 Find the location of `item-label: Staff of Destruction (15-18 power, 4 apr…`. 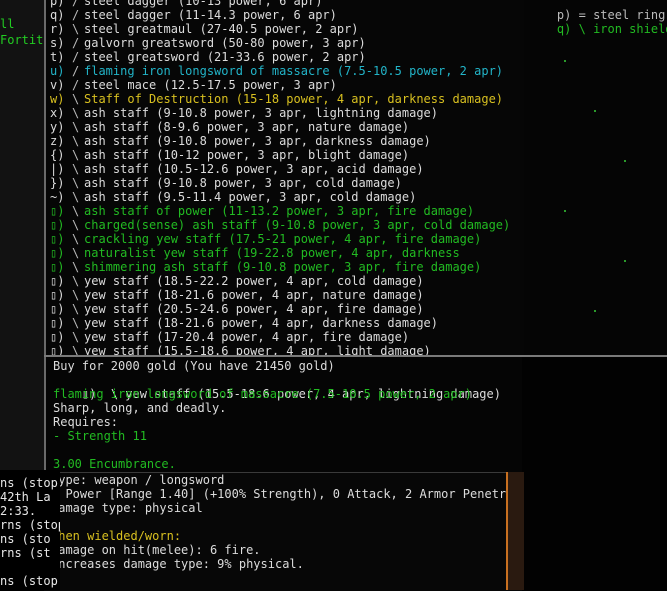

item-label: Staff of Destruction (15-18 power, 4 apr… is located at coordinates (294, 99).